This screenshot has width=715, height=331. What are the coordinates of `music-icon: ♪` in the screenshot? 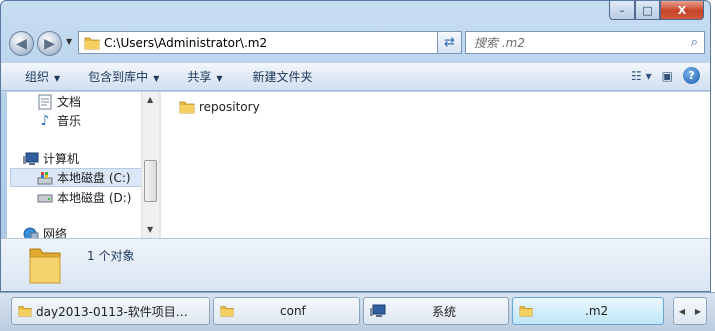 It's located at (45, 120).